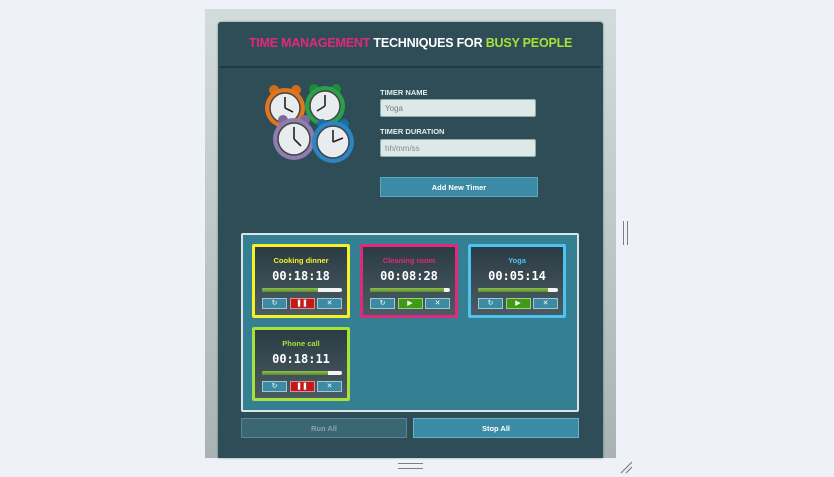  Describe the element at coordinates (496, 428) in the screenshot. I see `stop-all-button: Stop All` at that location.